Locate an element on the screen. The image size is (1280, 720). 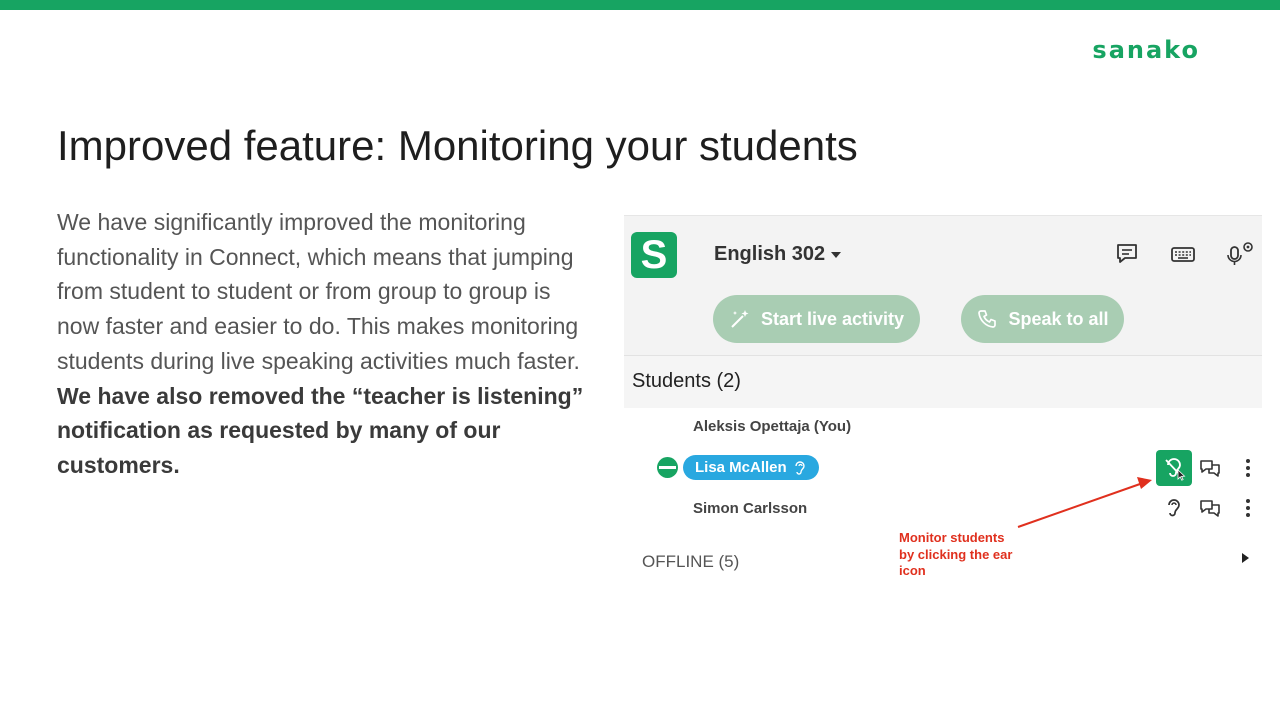
annotation-line: icon is located at coordinates (912, 570).